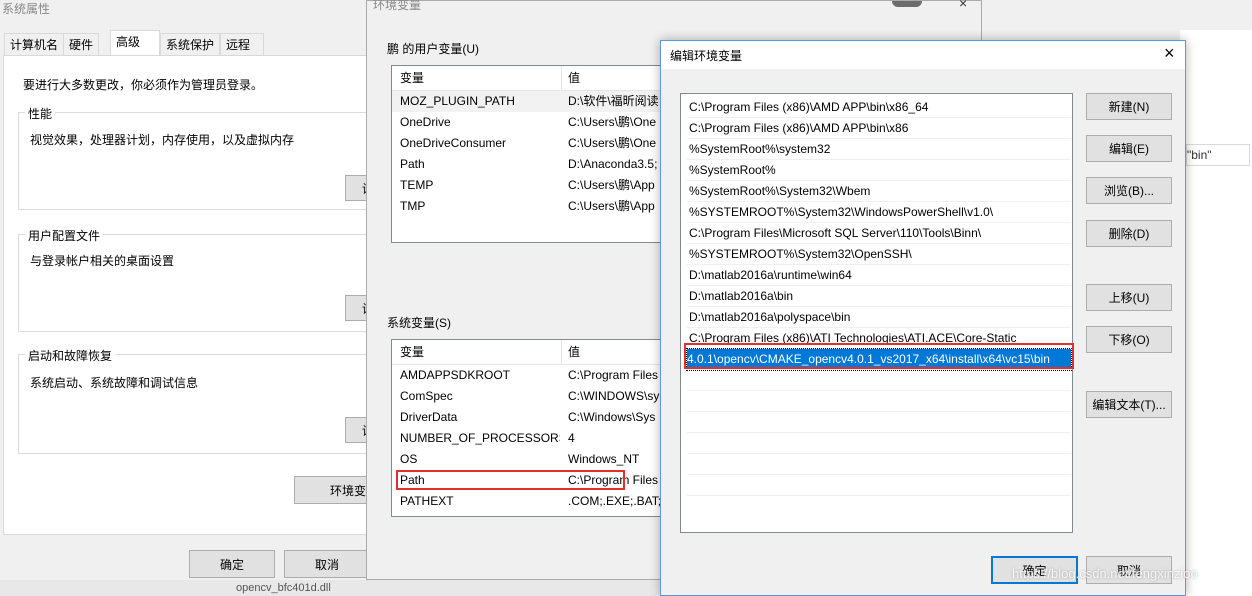 Image resolution: width=1252 pixels, height=596 pixels. I want to click on path-entry: D:\matlab2016a\bin, so click(879, 296).